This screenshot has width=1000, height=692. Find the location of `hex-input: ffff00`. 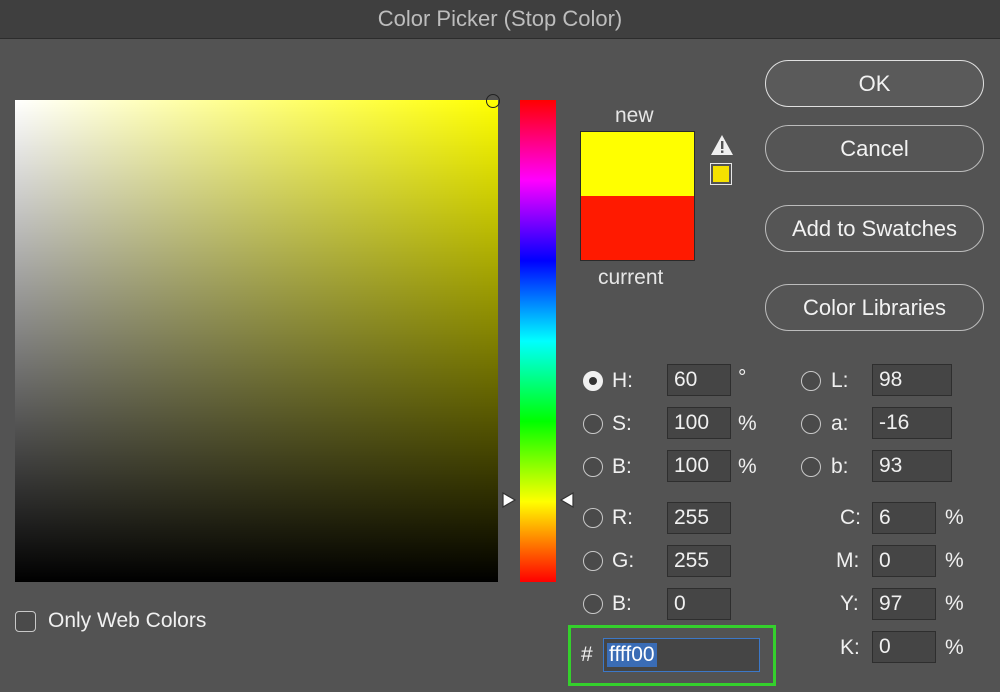

hex-input: ffff00 is located at coordinates (681, 655).